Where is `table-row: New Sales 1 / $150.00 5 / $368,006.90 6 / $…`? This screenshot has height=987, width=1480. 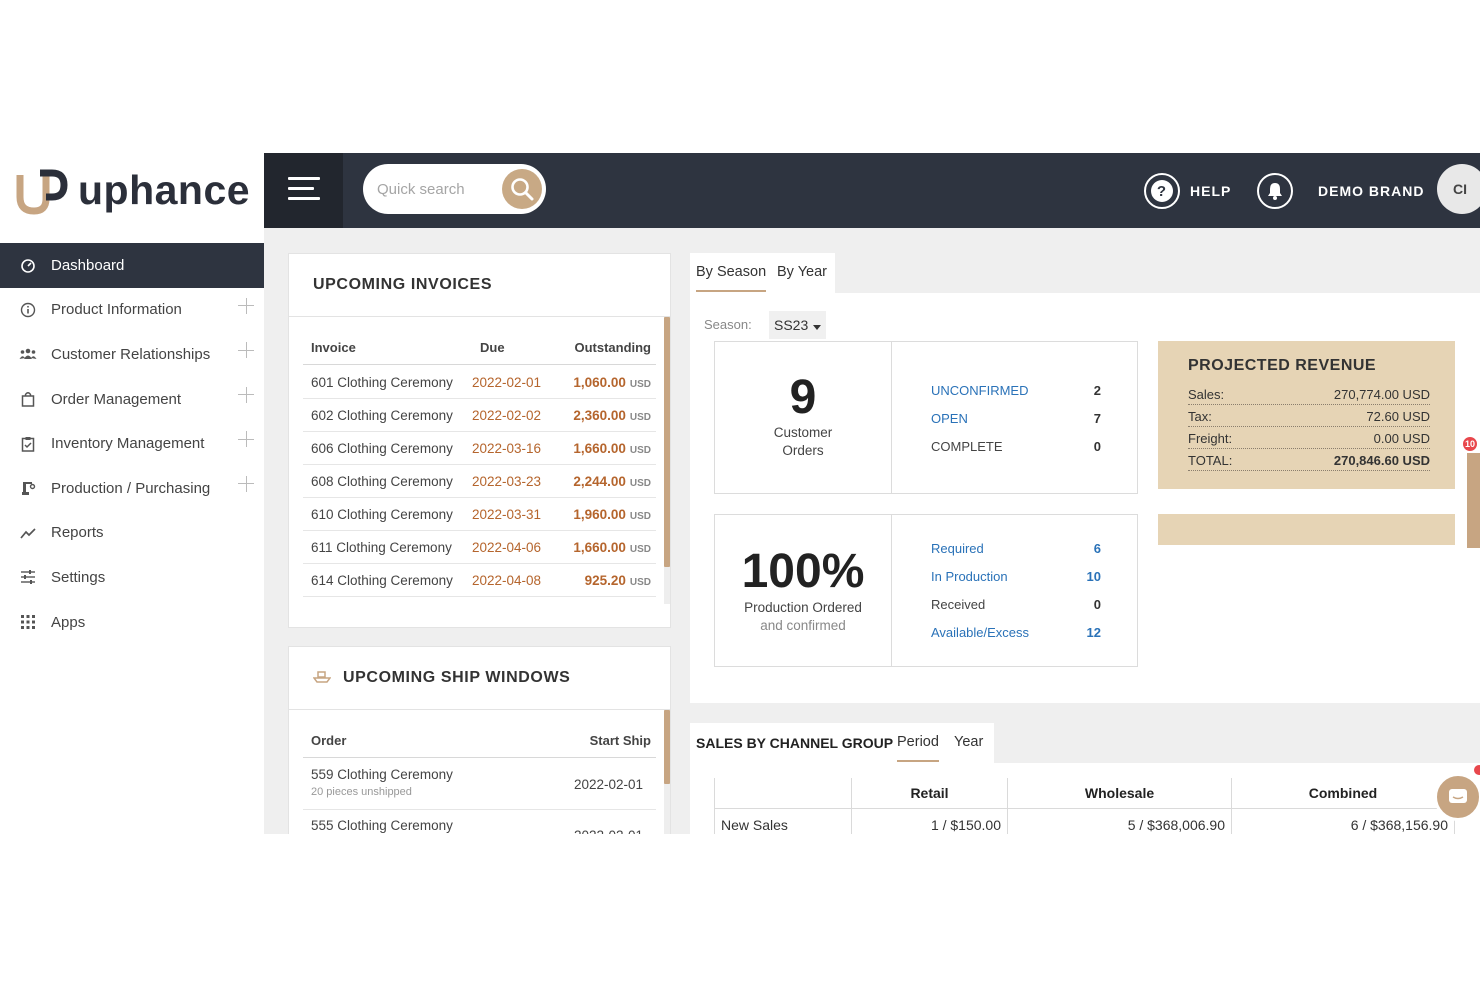 table-row: New Sales 1 / $150.00 5 / $368,006.90 6 / $… is located at coordinates (1085, 821).